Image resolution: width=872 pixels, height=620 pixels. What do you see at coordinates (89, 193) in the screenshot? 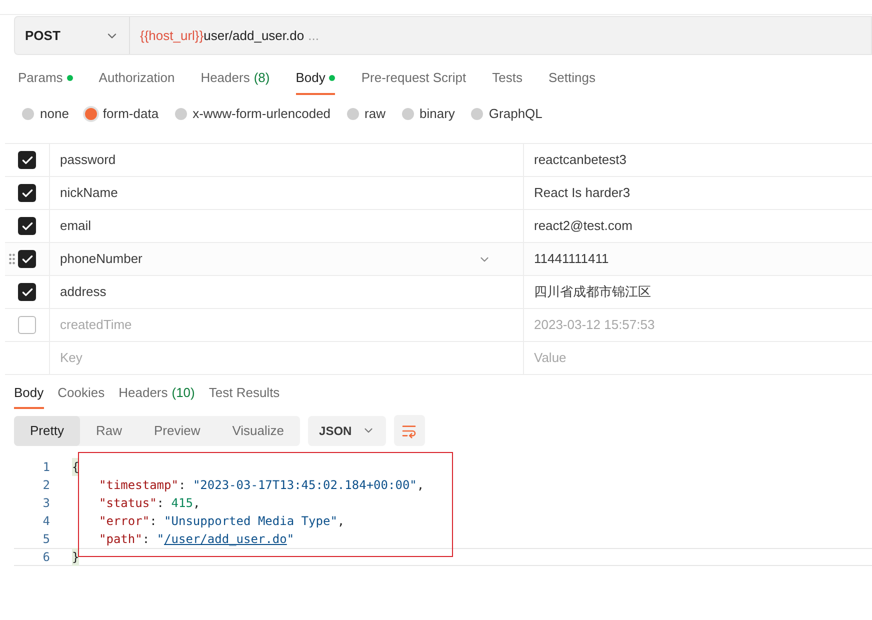
I see `key-cell-text: nickName` at bounding box center [89, 193].